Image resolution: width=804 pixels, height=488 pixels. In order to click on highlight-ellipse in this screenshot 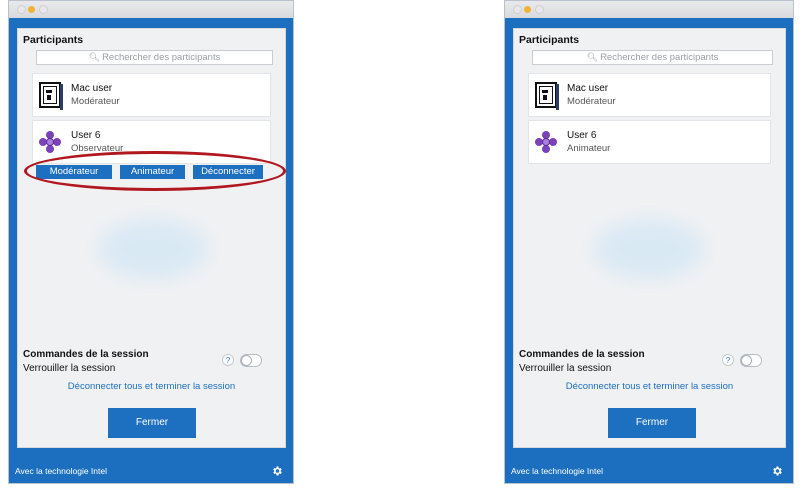, I will do `click(155, 171)`.